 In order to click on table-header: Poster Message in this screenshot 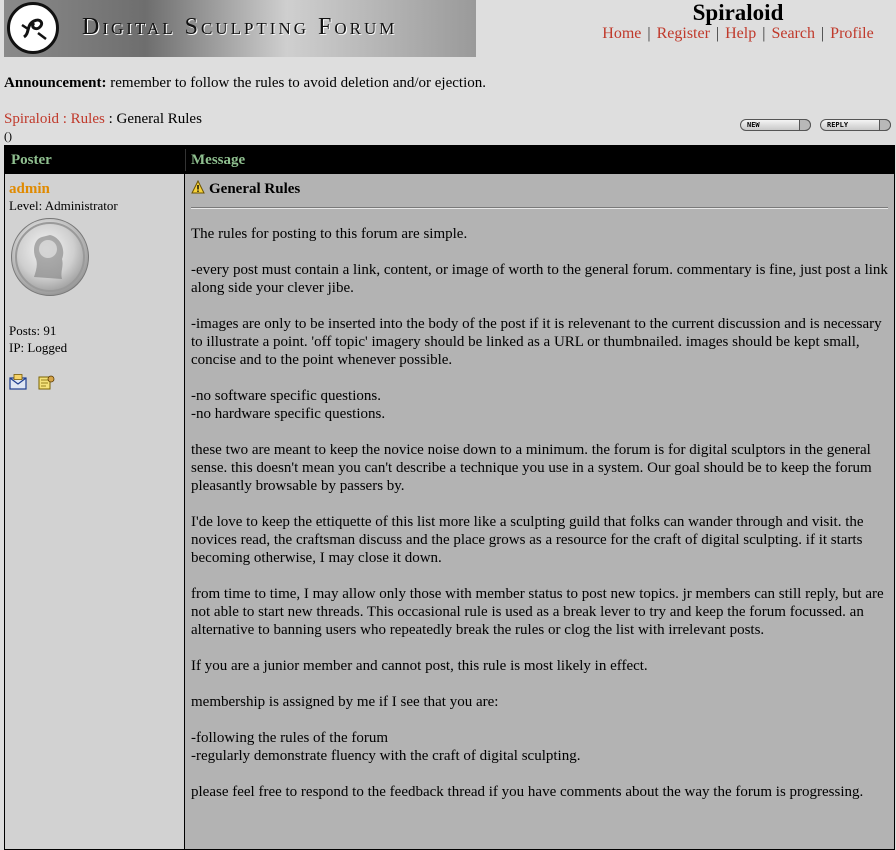, I will do `click(449, 160)`.